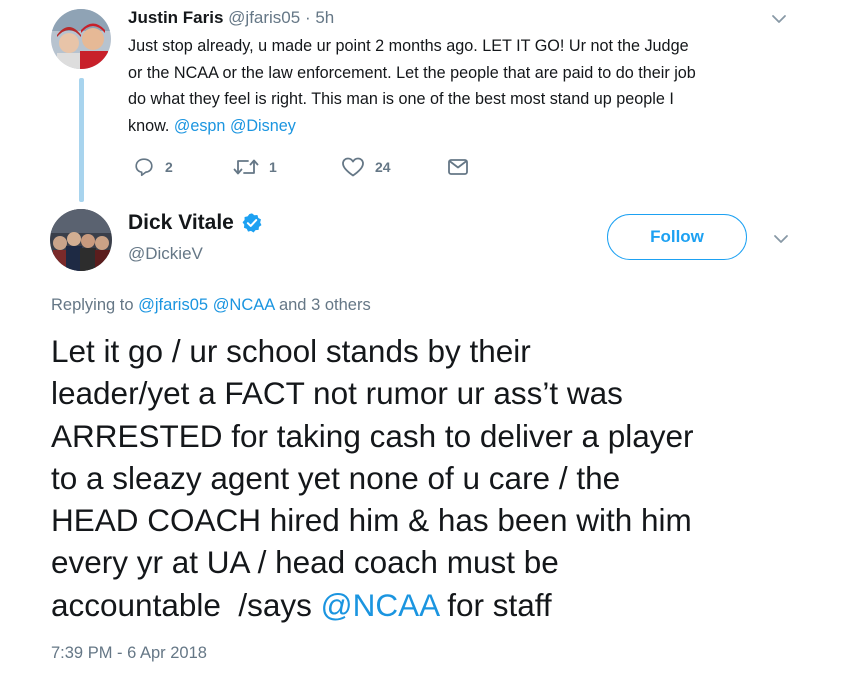  I want to click on reply-count: 2, so click(169, 167).